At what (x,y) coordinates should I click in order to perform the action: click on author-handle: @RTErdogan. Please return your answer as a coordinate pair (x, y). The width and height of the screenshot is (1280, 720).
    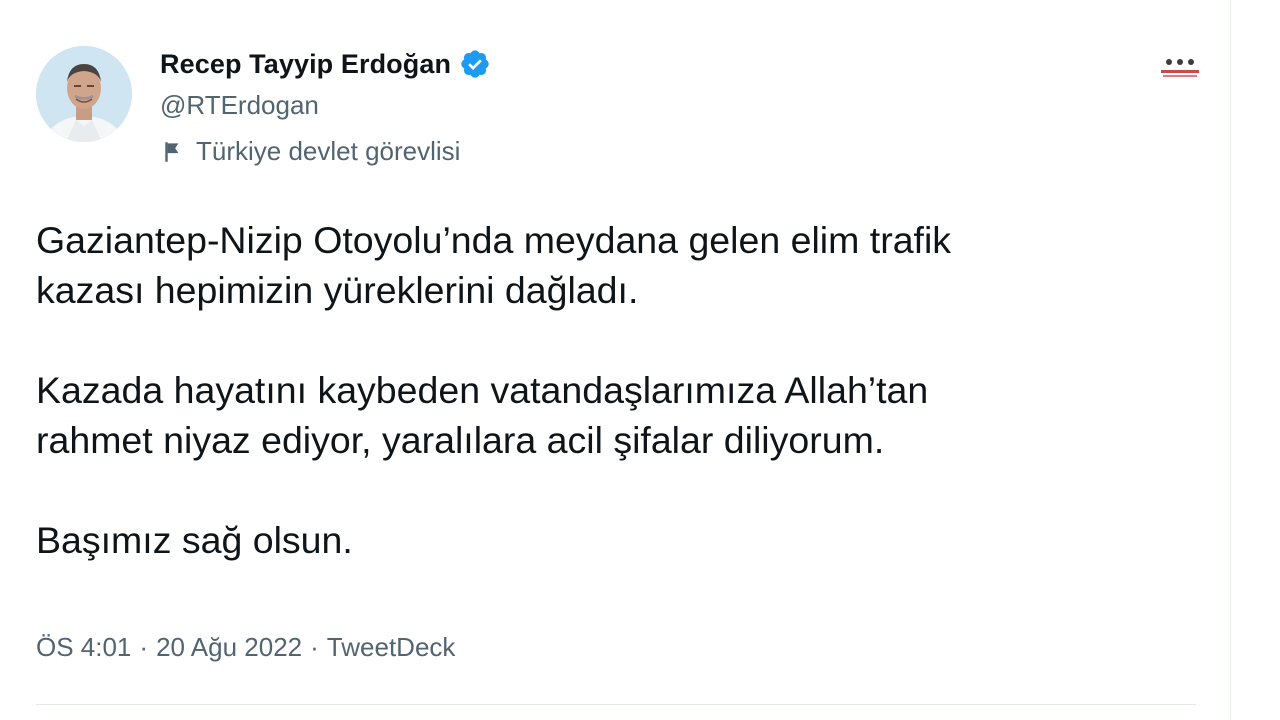
    Looking at the image, I should click on (239, 105).